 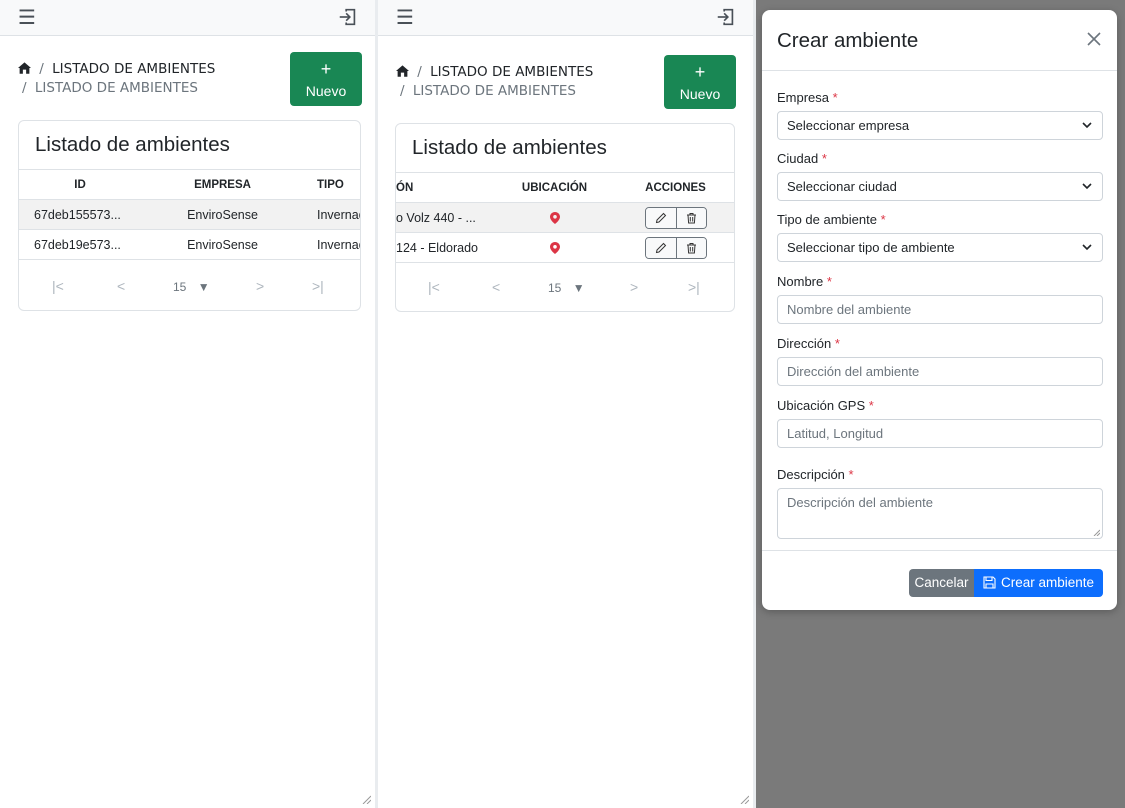 I want to click on cell-acciones, so click(x=674, y=247).